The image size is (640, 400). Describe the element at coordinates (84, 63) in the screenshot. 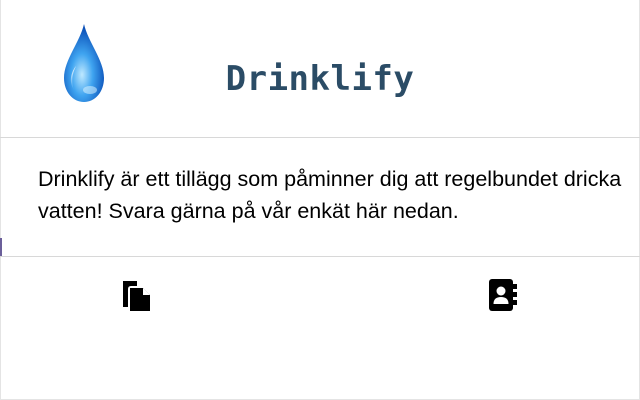

I see `water-drop-icon` at that location.